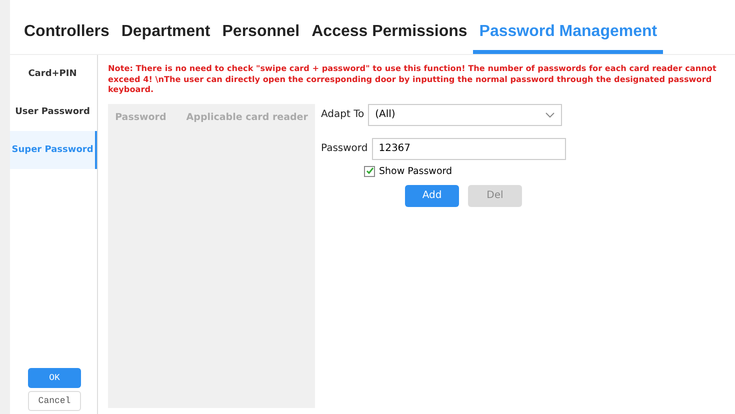 The image size is (735, 414). What do you see at coordinates (369, 171) in the screenshot?
I see `checkbox` at bounding box center [369, 171].